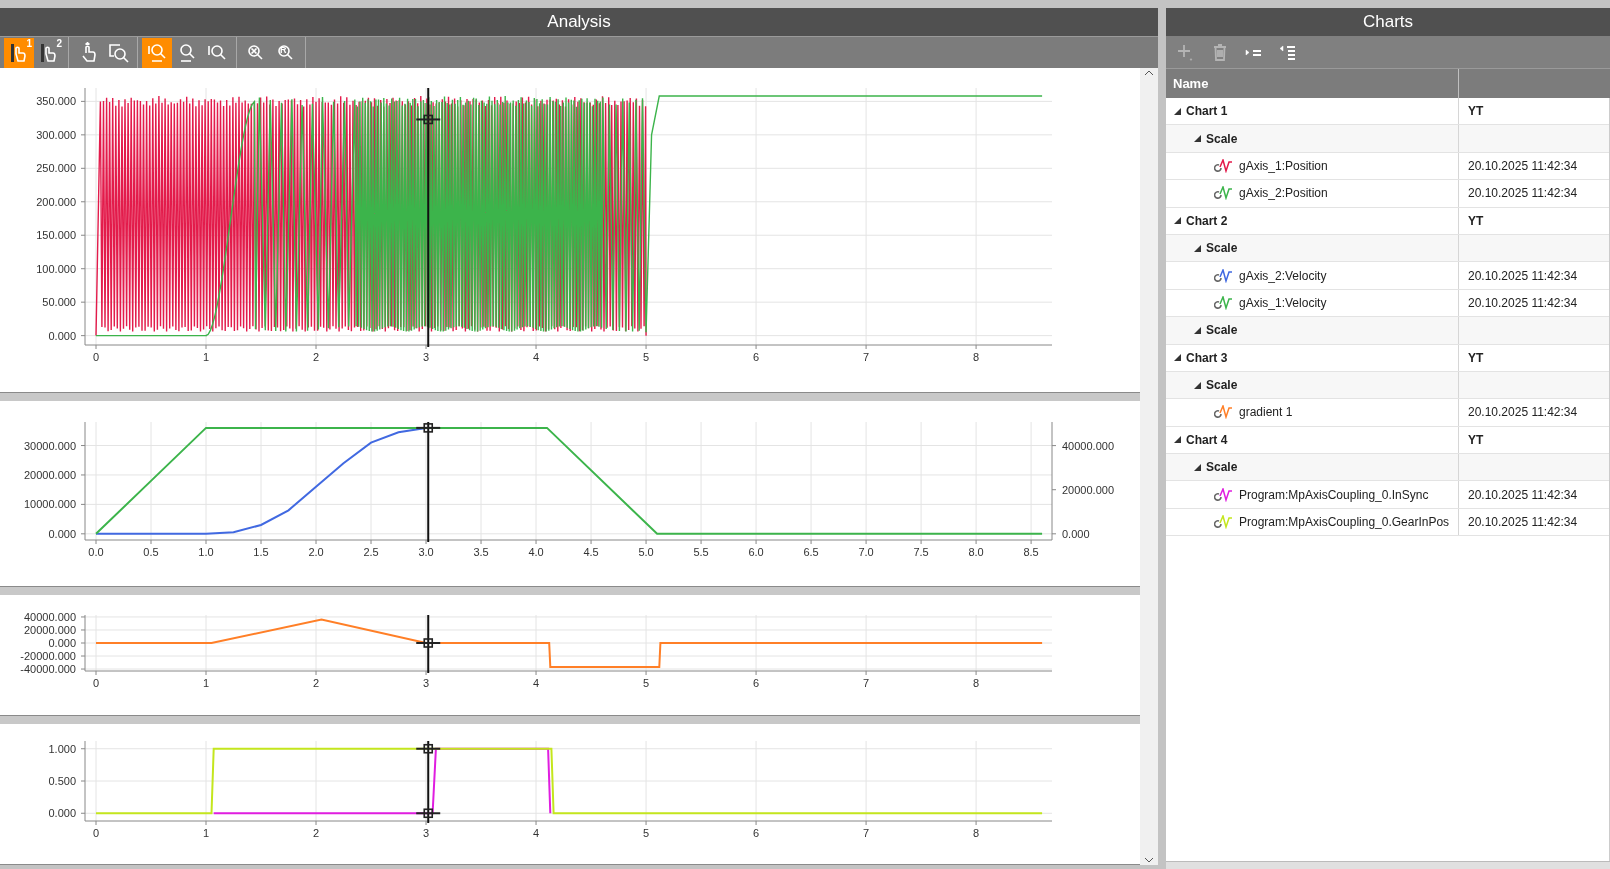  I want to click on scroll-down-icon, so click(1149, 860).